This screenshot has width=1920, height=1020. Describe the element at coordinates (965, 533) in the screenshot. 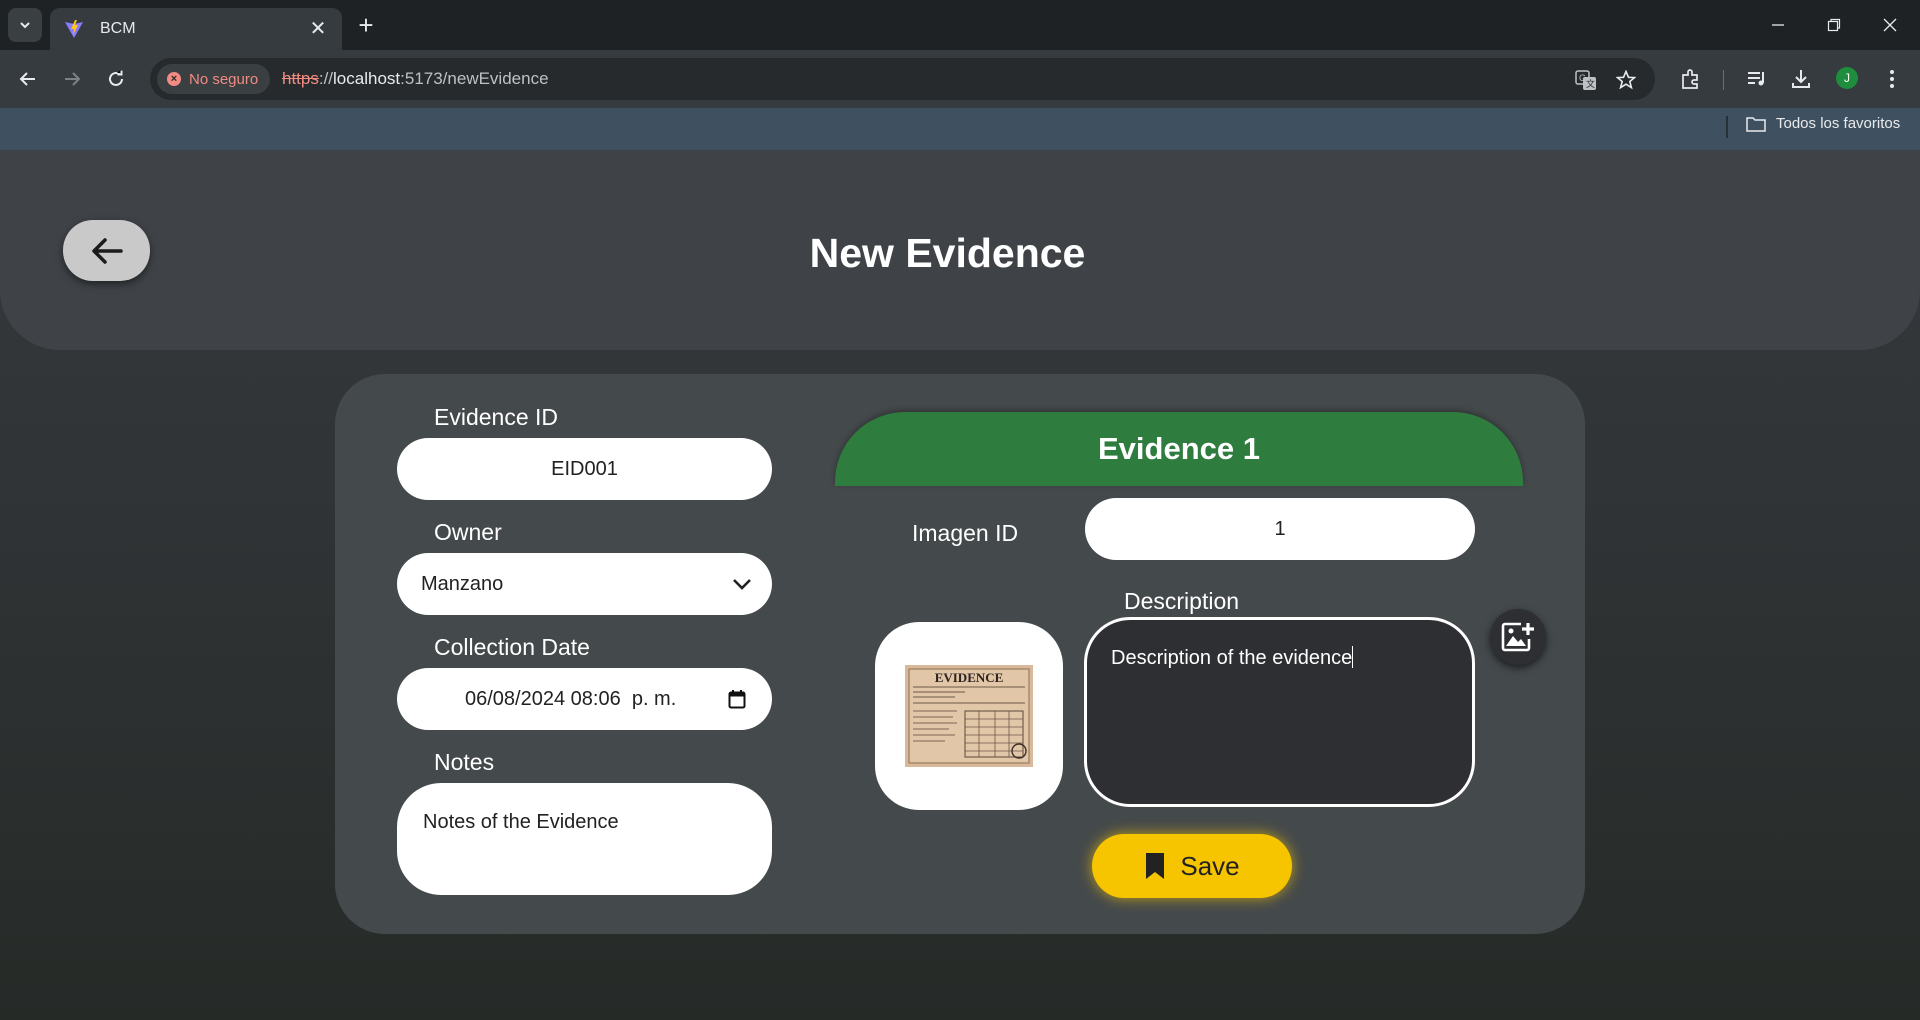

I see `image-id-label: Imagen ID` at that location.